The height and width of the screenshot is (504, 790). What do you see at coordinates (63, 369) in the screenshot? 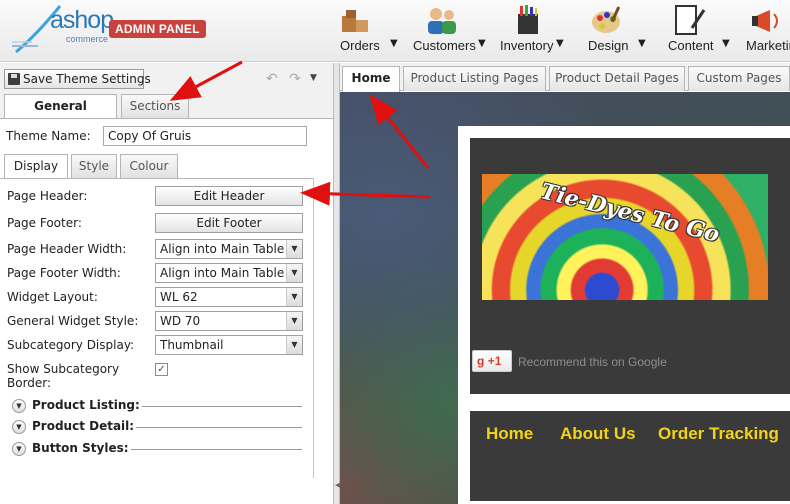
I see `show-subcategory-border-label: Show Subcategory` at bounding box center [63, 369].